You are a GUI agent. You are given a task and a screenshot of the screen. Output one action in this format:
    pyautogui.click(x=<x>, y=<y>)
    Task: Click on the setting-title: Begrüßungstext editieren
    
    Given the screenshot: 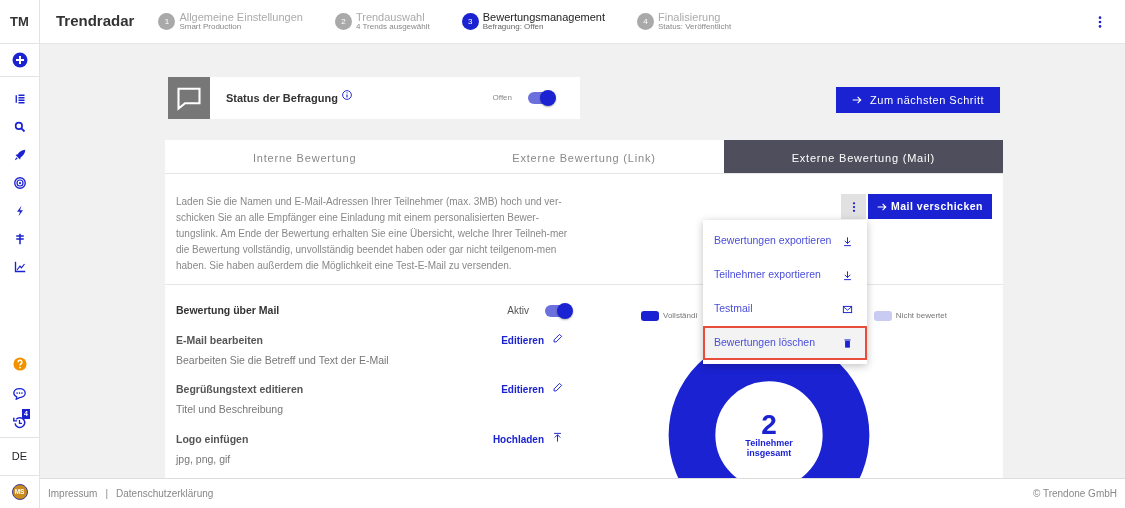 What is the action you would take?
    pyautogui.click(x=240, y=390)
    